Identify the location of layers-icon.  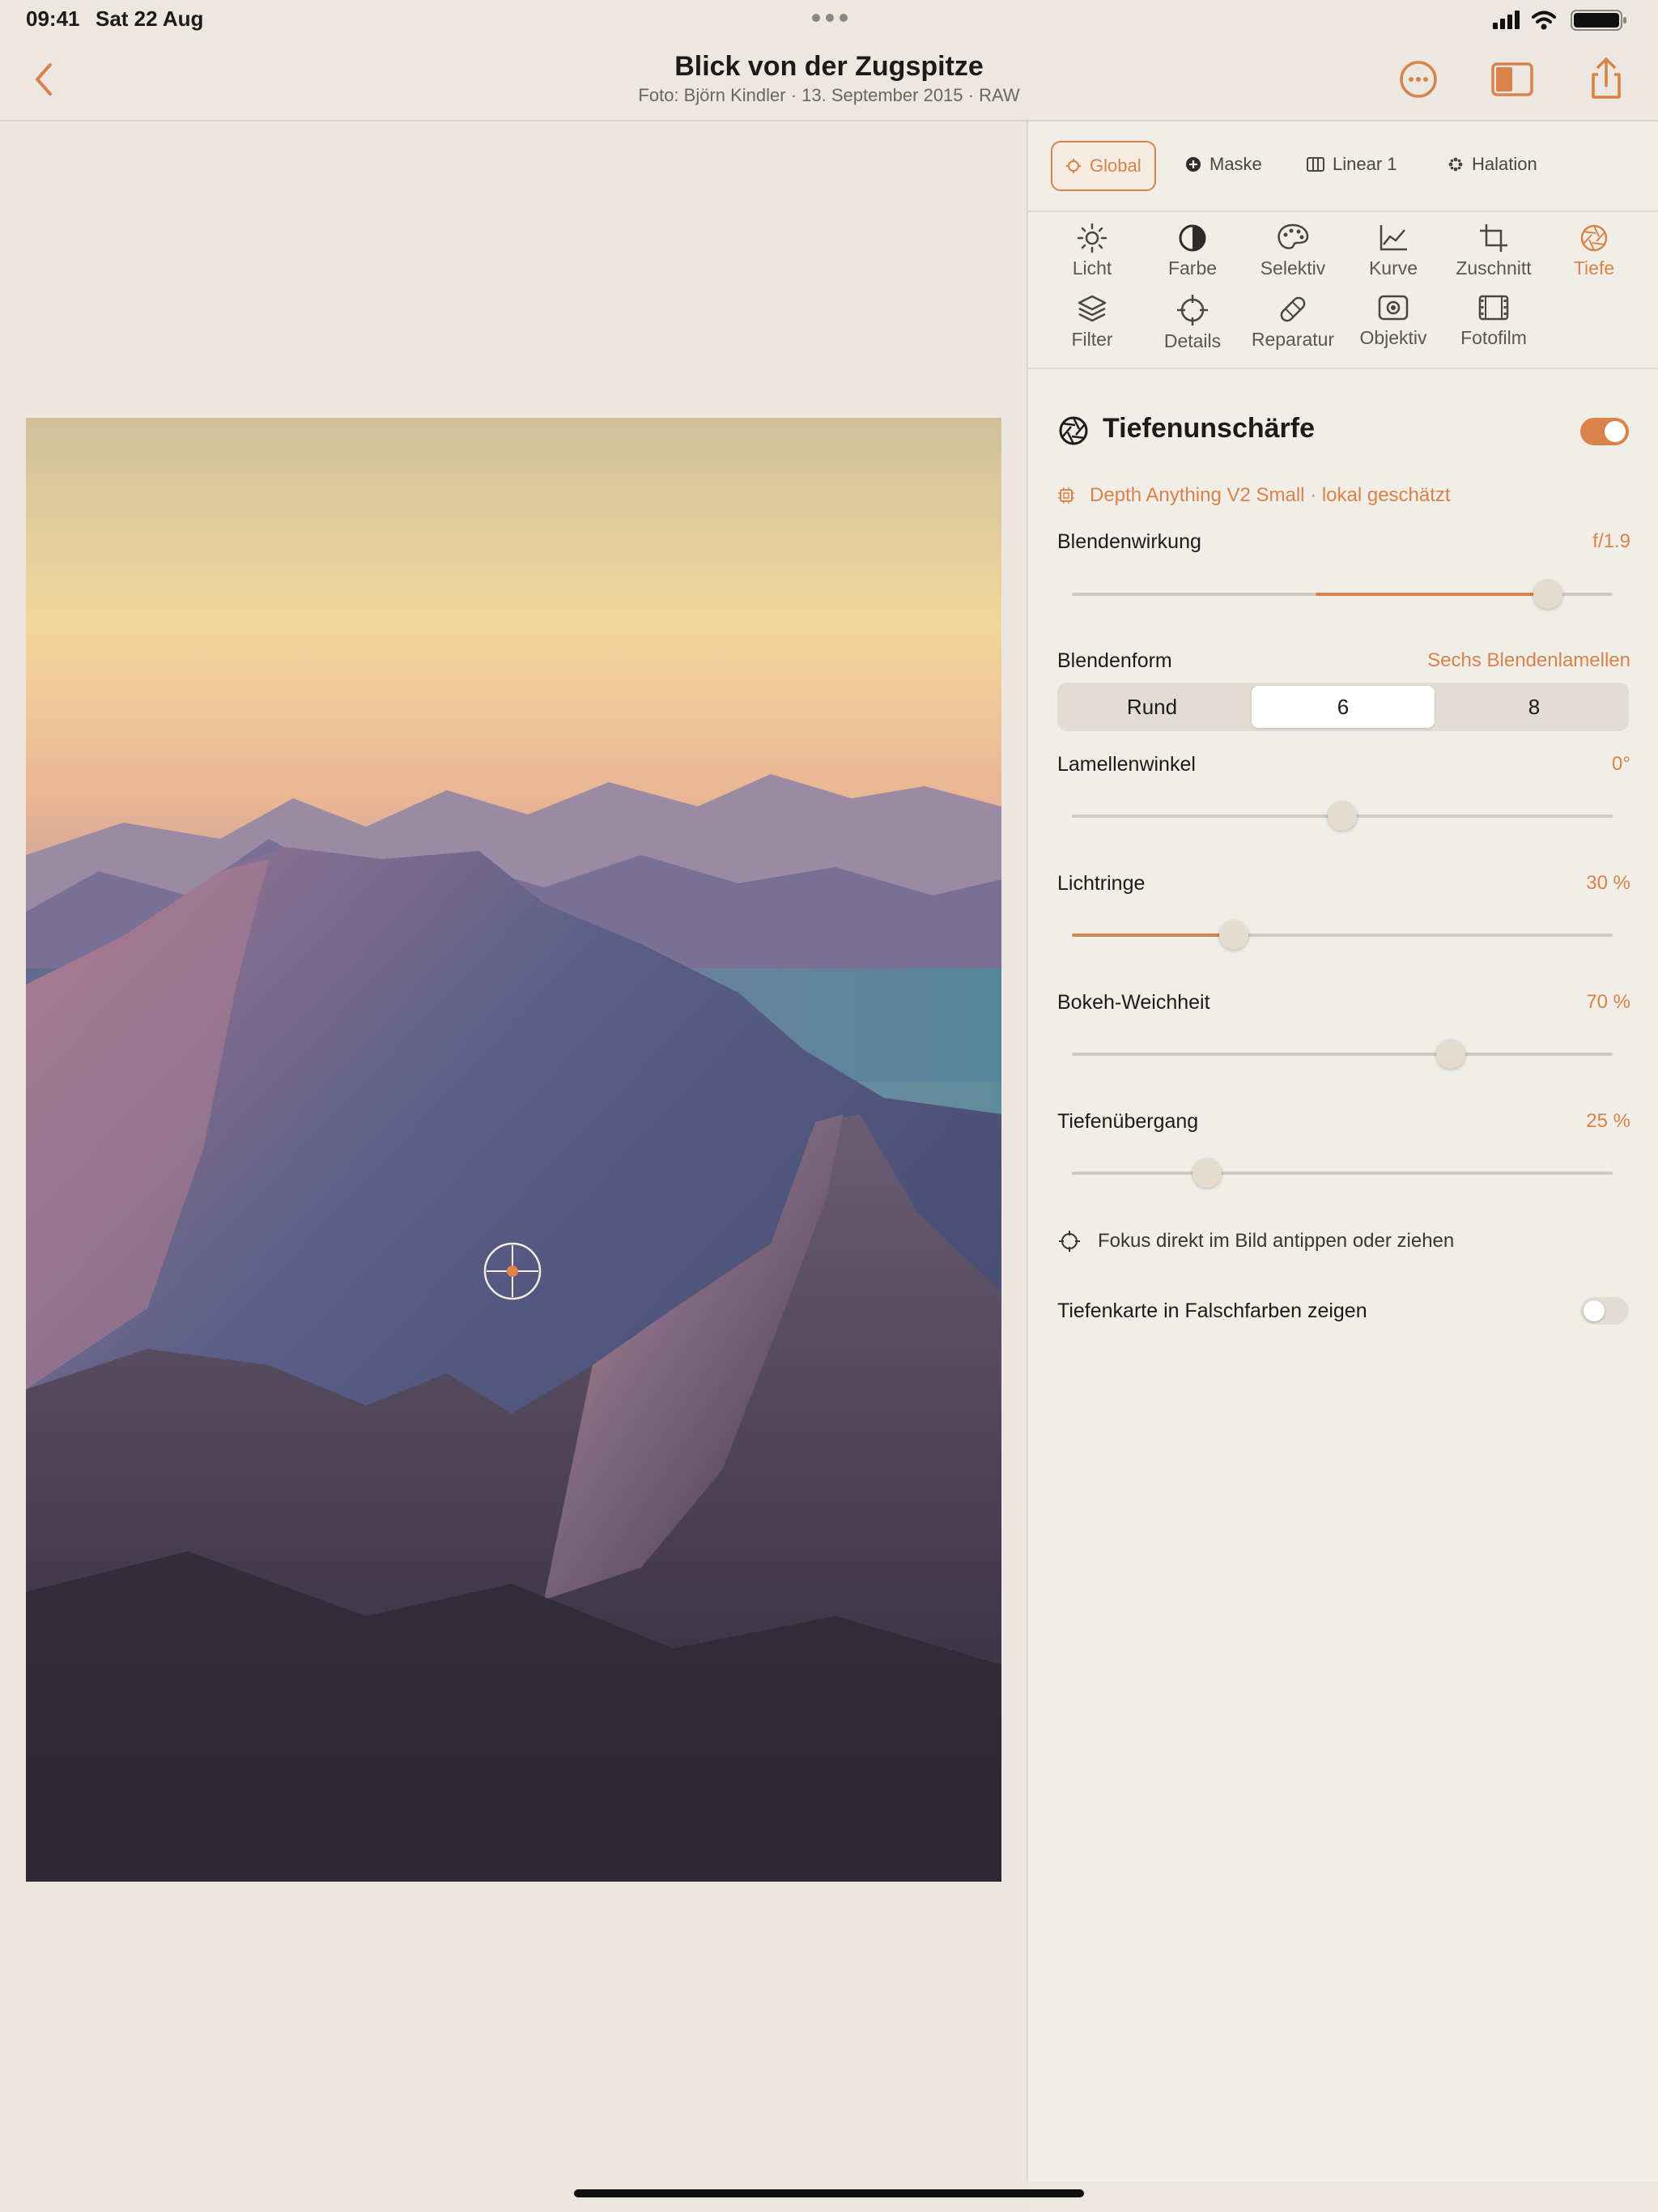
(1092, 309).